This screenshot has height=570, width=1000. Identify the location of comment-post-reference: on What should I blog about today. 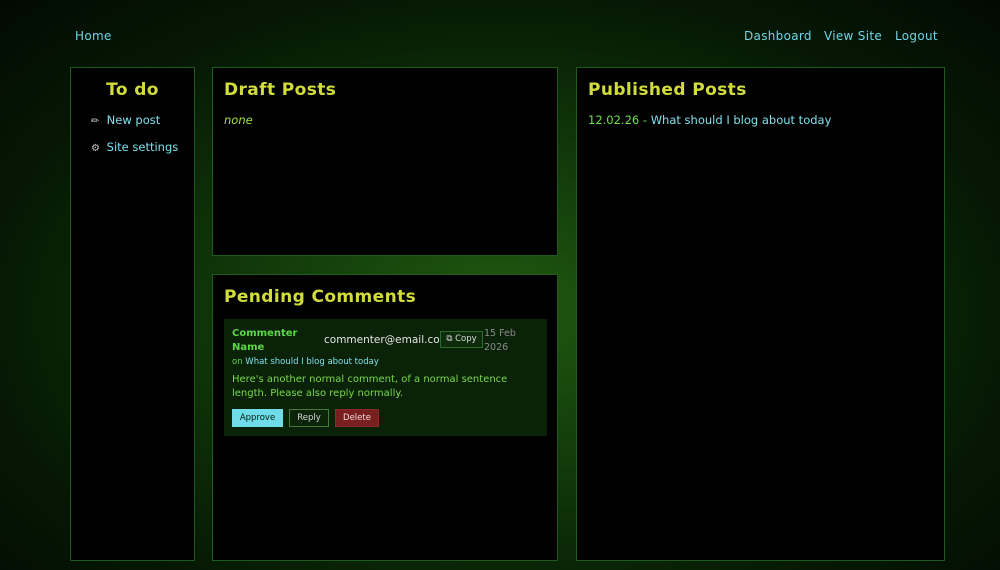
(305, 362).